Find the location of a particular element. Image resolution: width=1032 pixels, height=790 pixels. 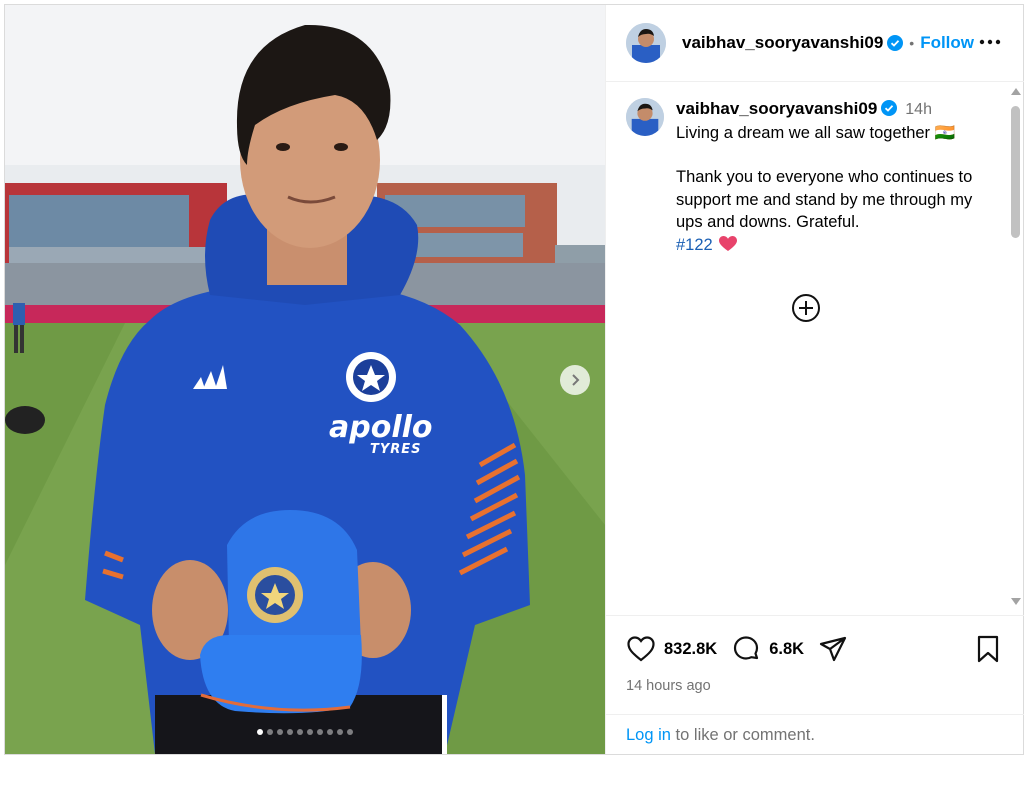

jersey-sponsor-text: apollo TYRES is located at coordinates (381, 433).